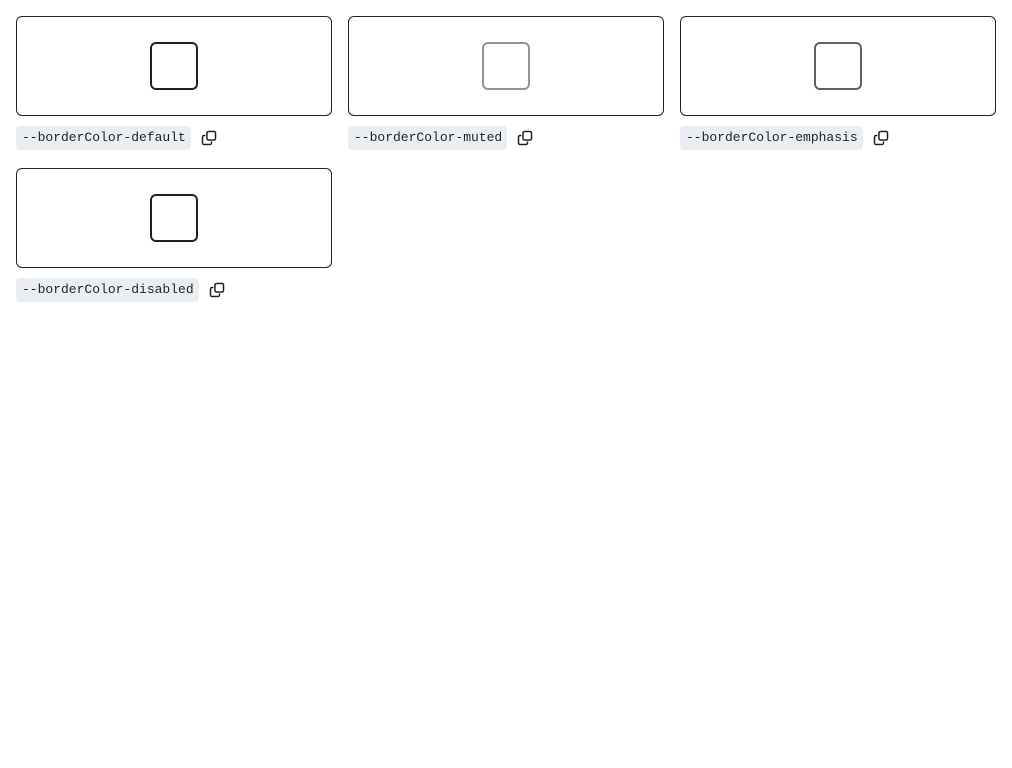 This screenshot has width=1012, height=768. I want to click on token-meta: --borderColor-emphasis, so click(838, 138).